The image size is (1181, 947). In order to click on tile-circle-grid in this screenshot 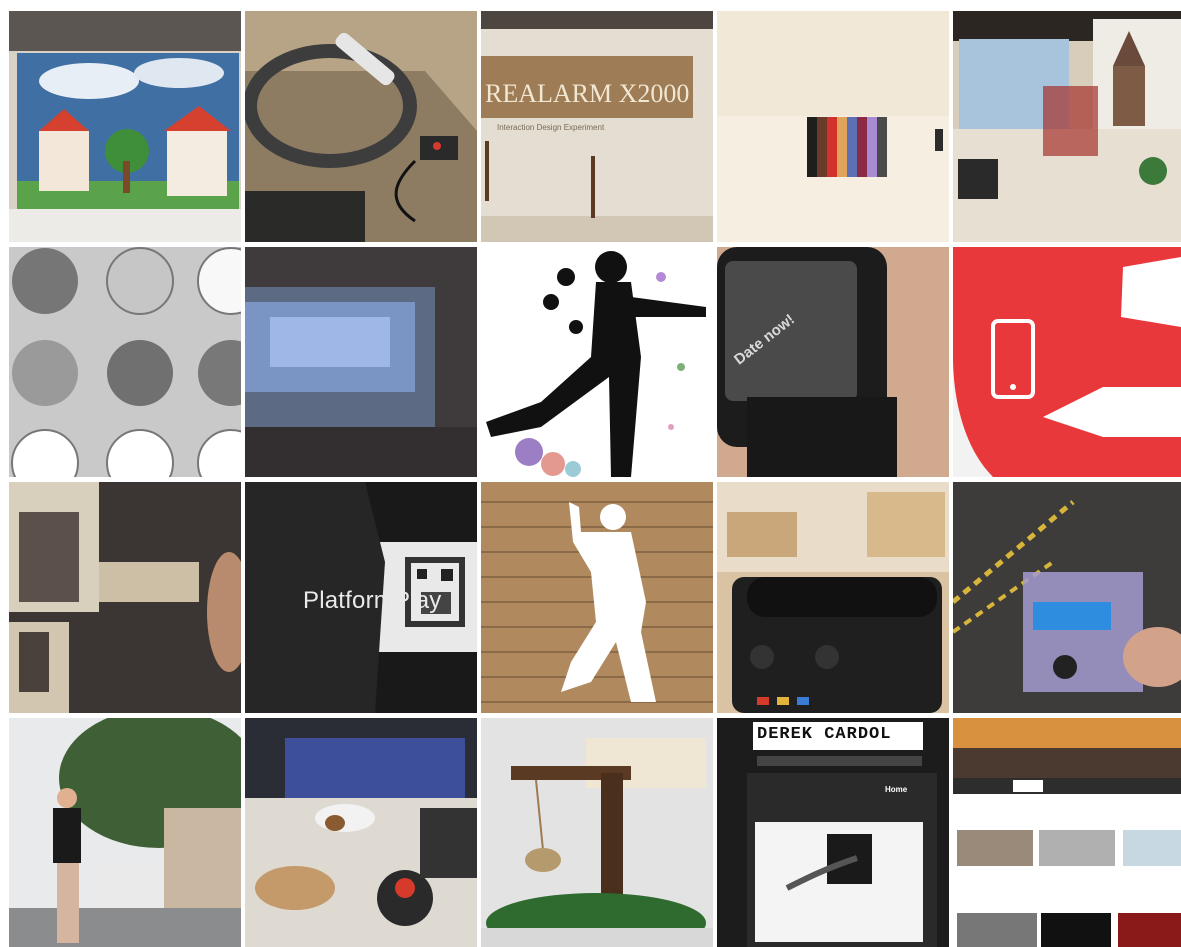, I will do `click(125, 362)`.